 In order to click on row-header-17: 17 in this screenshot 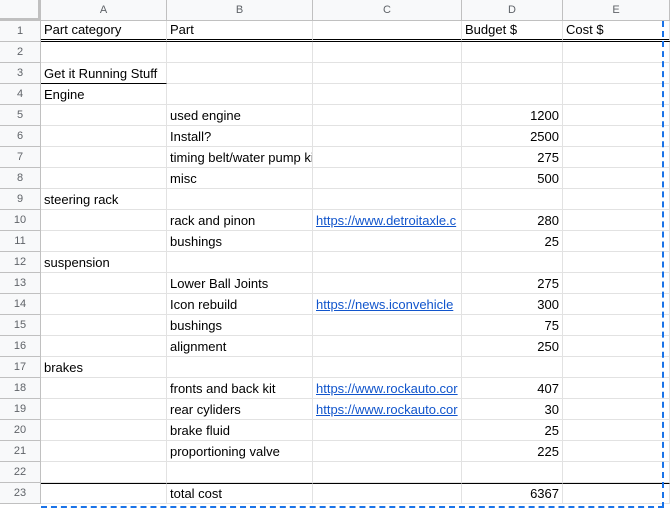, I will do `click(20, 367)`.